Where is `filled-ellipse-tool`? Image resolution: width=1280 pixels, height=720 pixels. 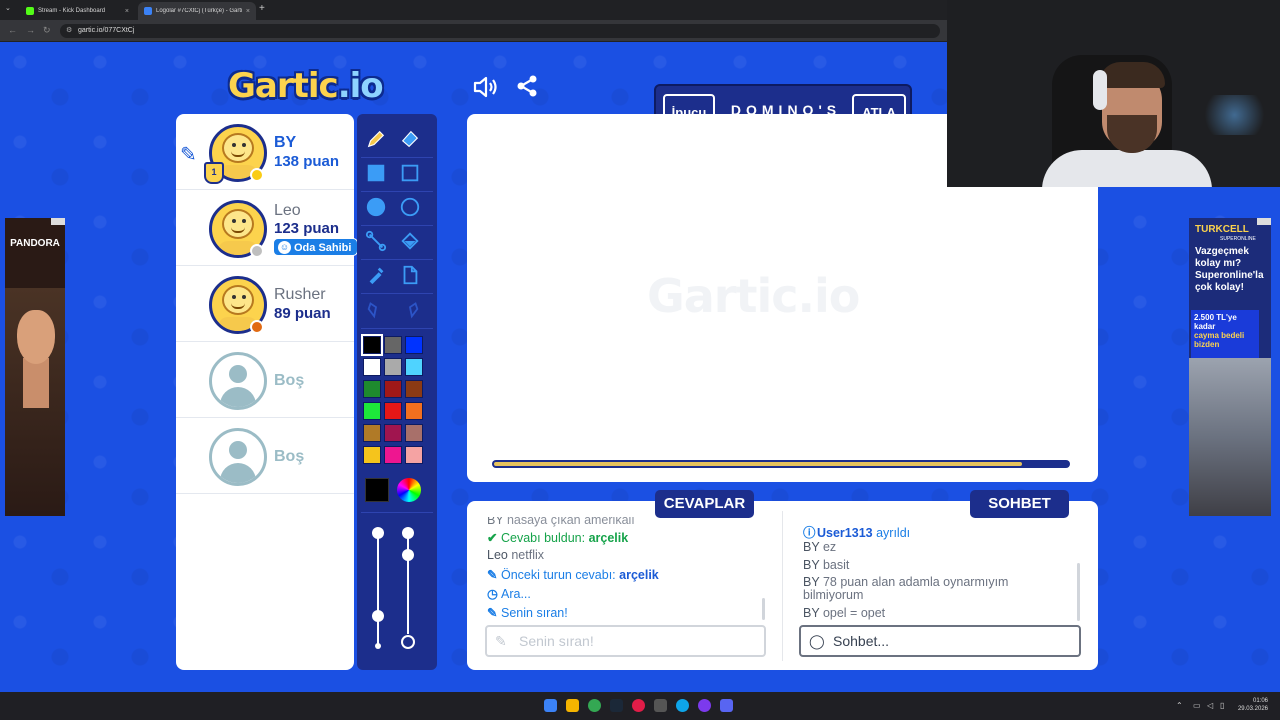
filled-ellipse-tool is located at coordinates (376, 207).